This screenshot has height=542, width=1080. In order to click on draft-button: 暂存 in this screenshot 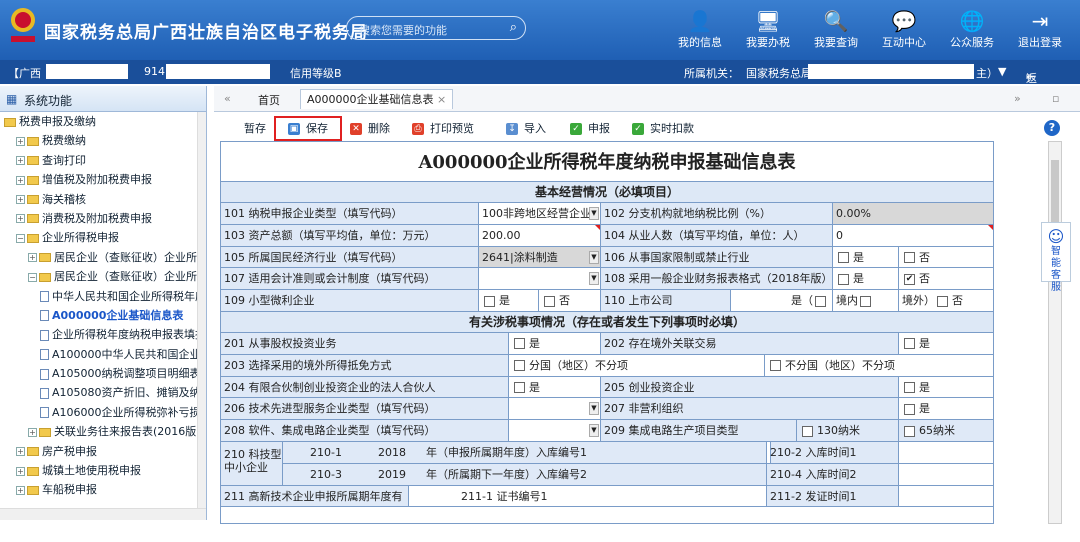, I will do `click(255, 128)`.